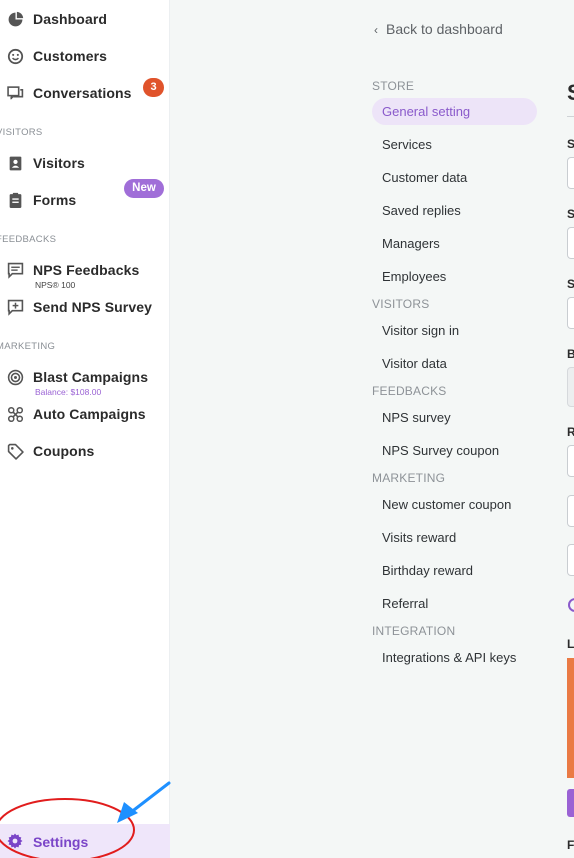 This screenshot has height=858, width=574. What do you see at coordinates (68, 392) in the screenshot?
I see `balance-label: Balance: $108.00` at bounding box center [68, 392].